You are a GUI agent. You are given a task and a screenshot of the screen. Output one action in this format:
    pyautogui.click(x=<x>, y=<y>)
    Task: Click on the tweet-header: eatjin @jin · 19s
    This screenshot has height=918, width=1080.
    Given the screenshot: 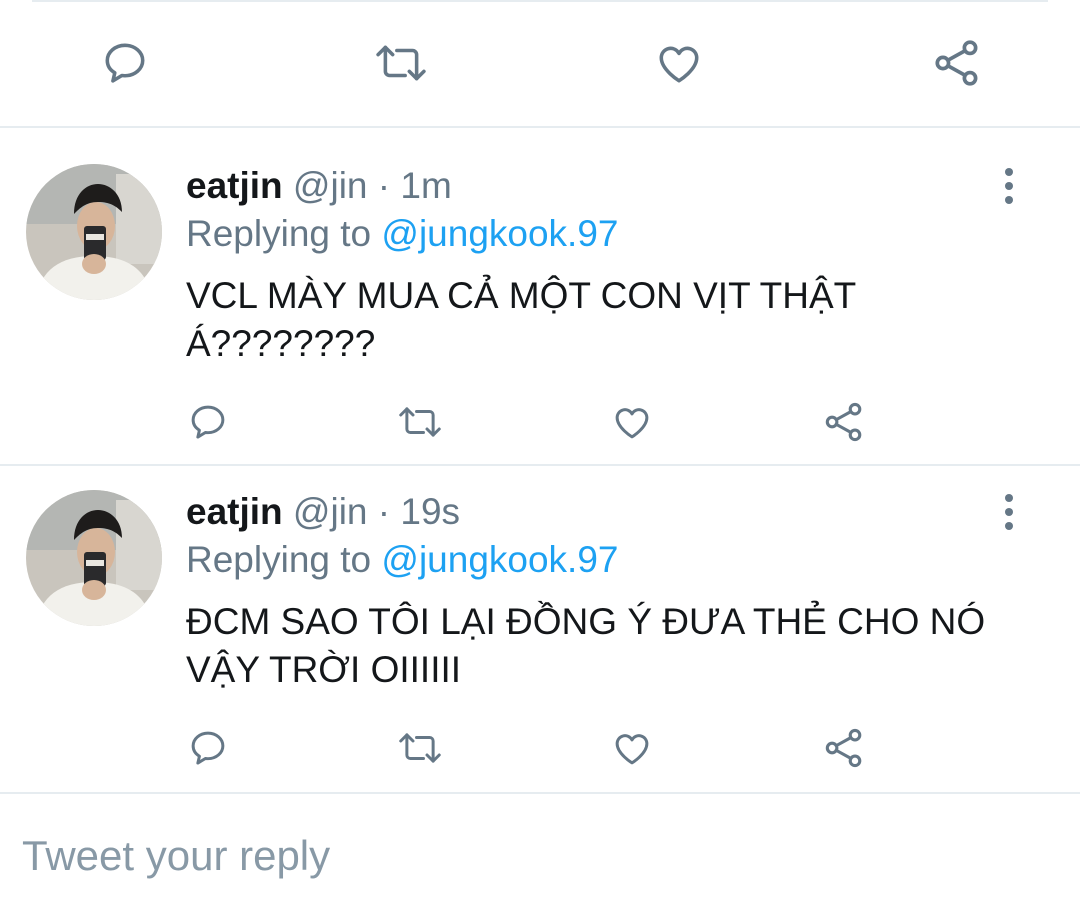 What is the action you would take?
    pyautogui.click(x=323, y=512)
    